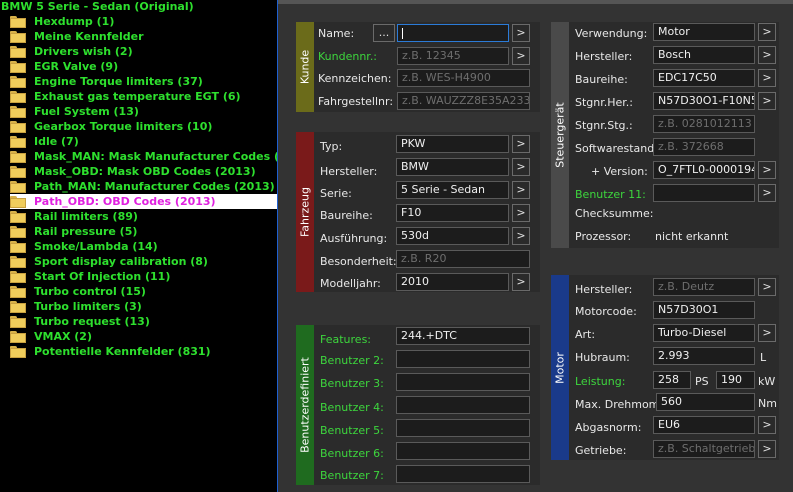 The image size is (793, 492). What do you see at coordinates (97, 7) in the screenshot?
I see `tree-root-label: BMW 5 Serie - Sedan (Original)` at bounding box center [97, 7].